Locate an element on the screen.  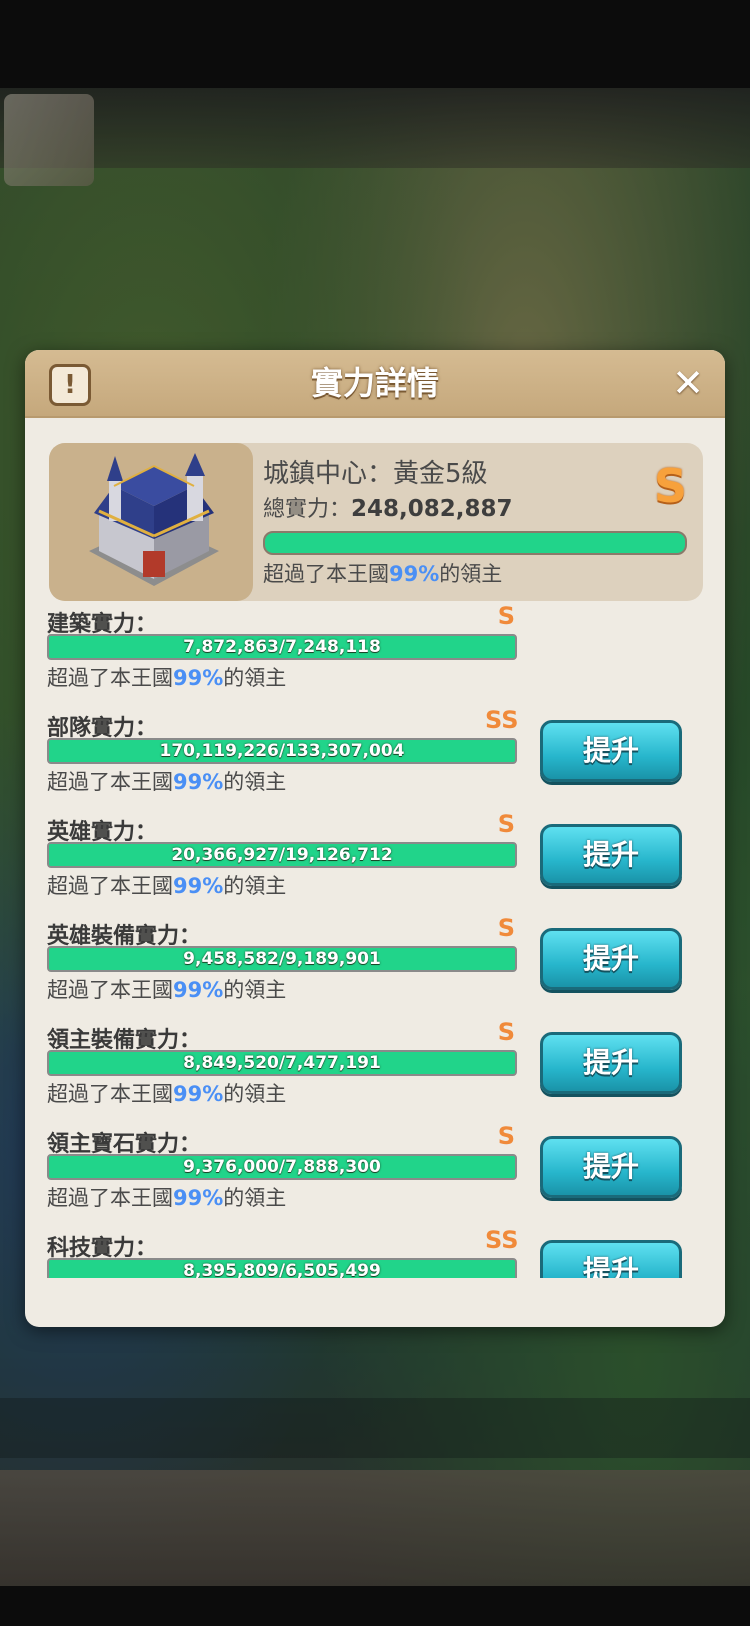
power-row-progress: 8,849,520/7,477,191 is located at coordinates (282, 1063).